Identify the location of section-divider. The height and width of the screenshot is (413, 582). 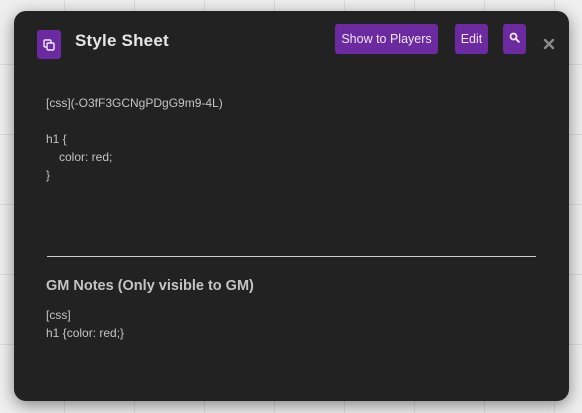
(291, 256).